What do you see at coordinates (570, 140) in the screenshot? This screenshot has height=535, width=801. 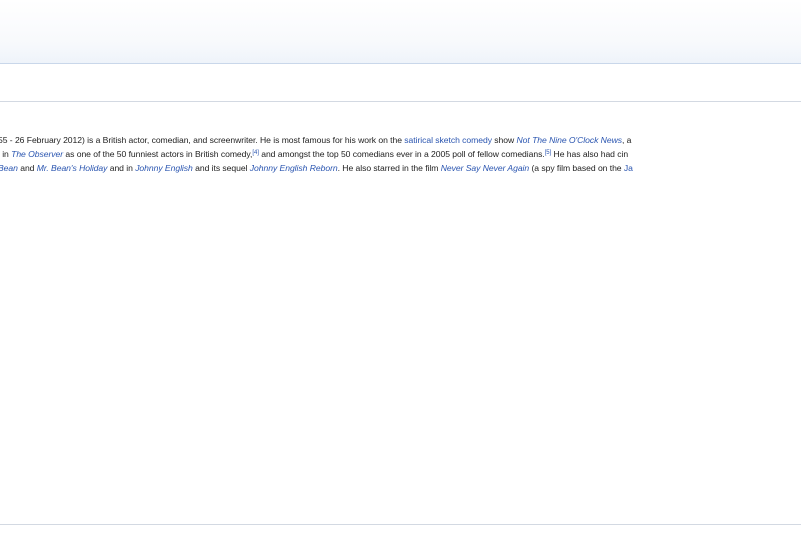 I see `link-not-the-nine-oclock-news: Not The Nine O'Clock News` at bounding box center [570, 140].